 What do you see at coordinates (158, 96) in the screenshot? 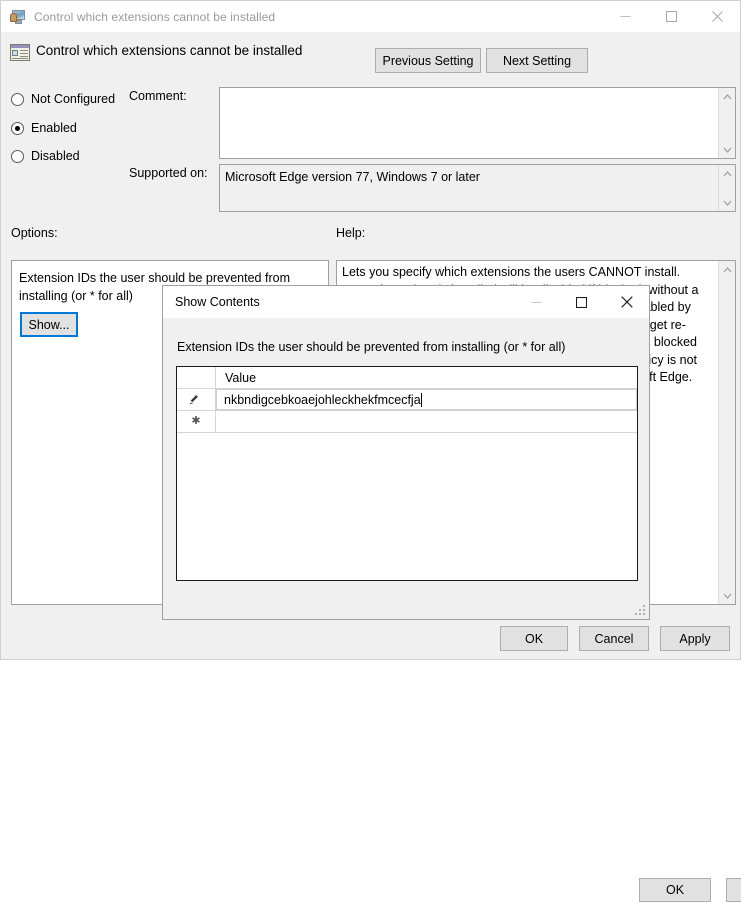
I see `comment-label: Comment:` at bounding box center [158, 96].